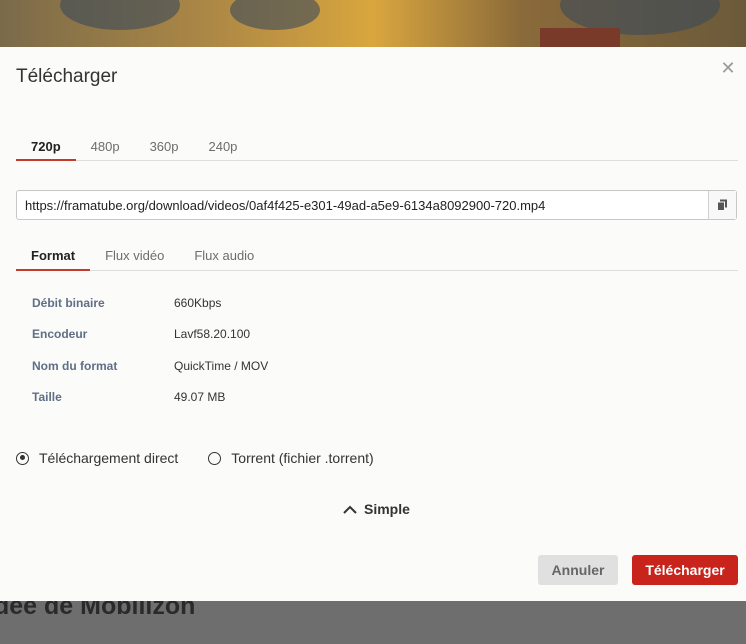  I want to click on radio-checked-icon, so click(22, 458).